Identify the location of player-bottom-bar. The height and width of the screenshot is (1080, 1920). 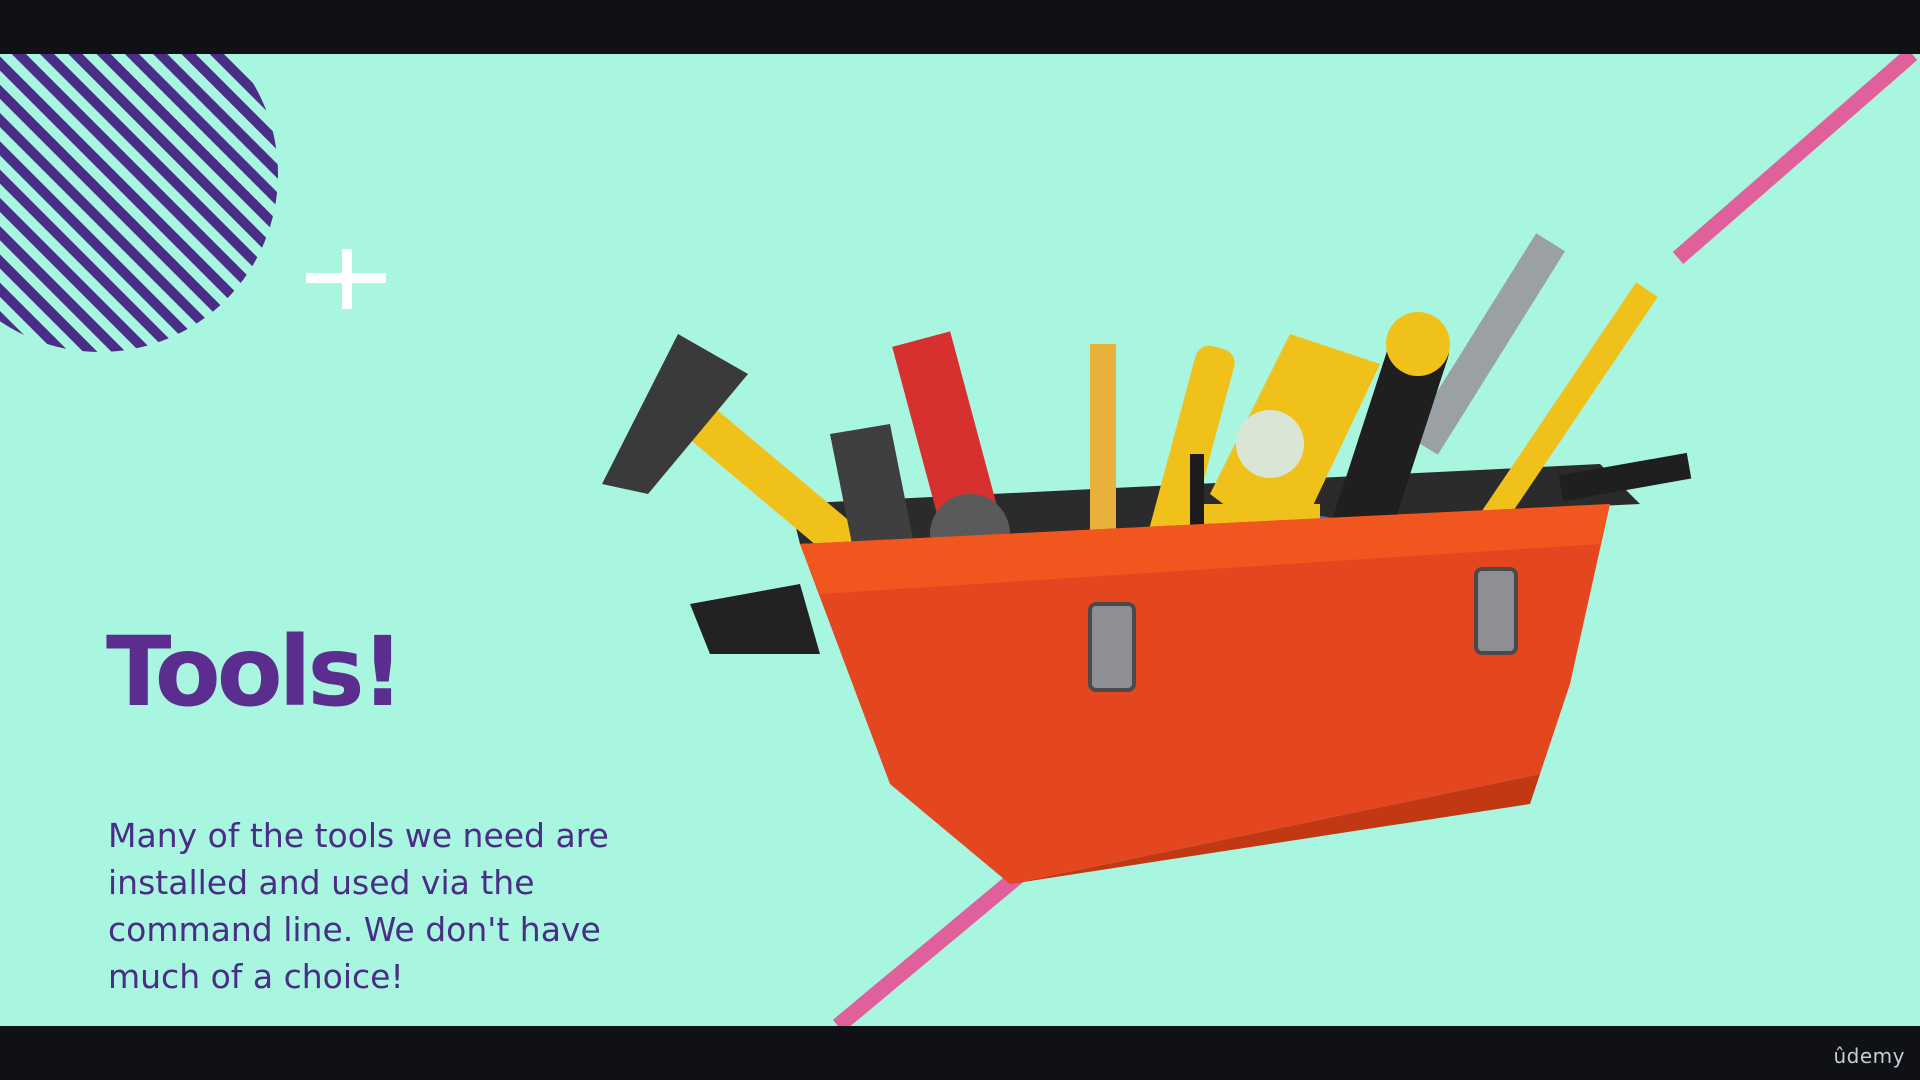
(960, 1053).